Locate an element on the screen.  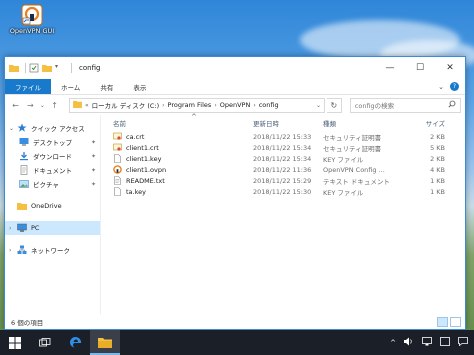
tab-file: ファイル is located at coordinates (28, 86).